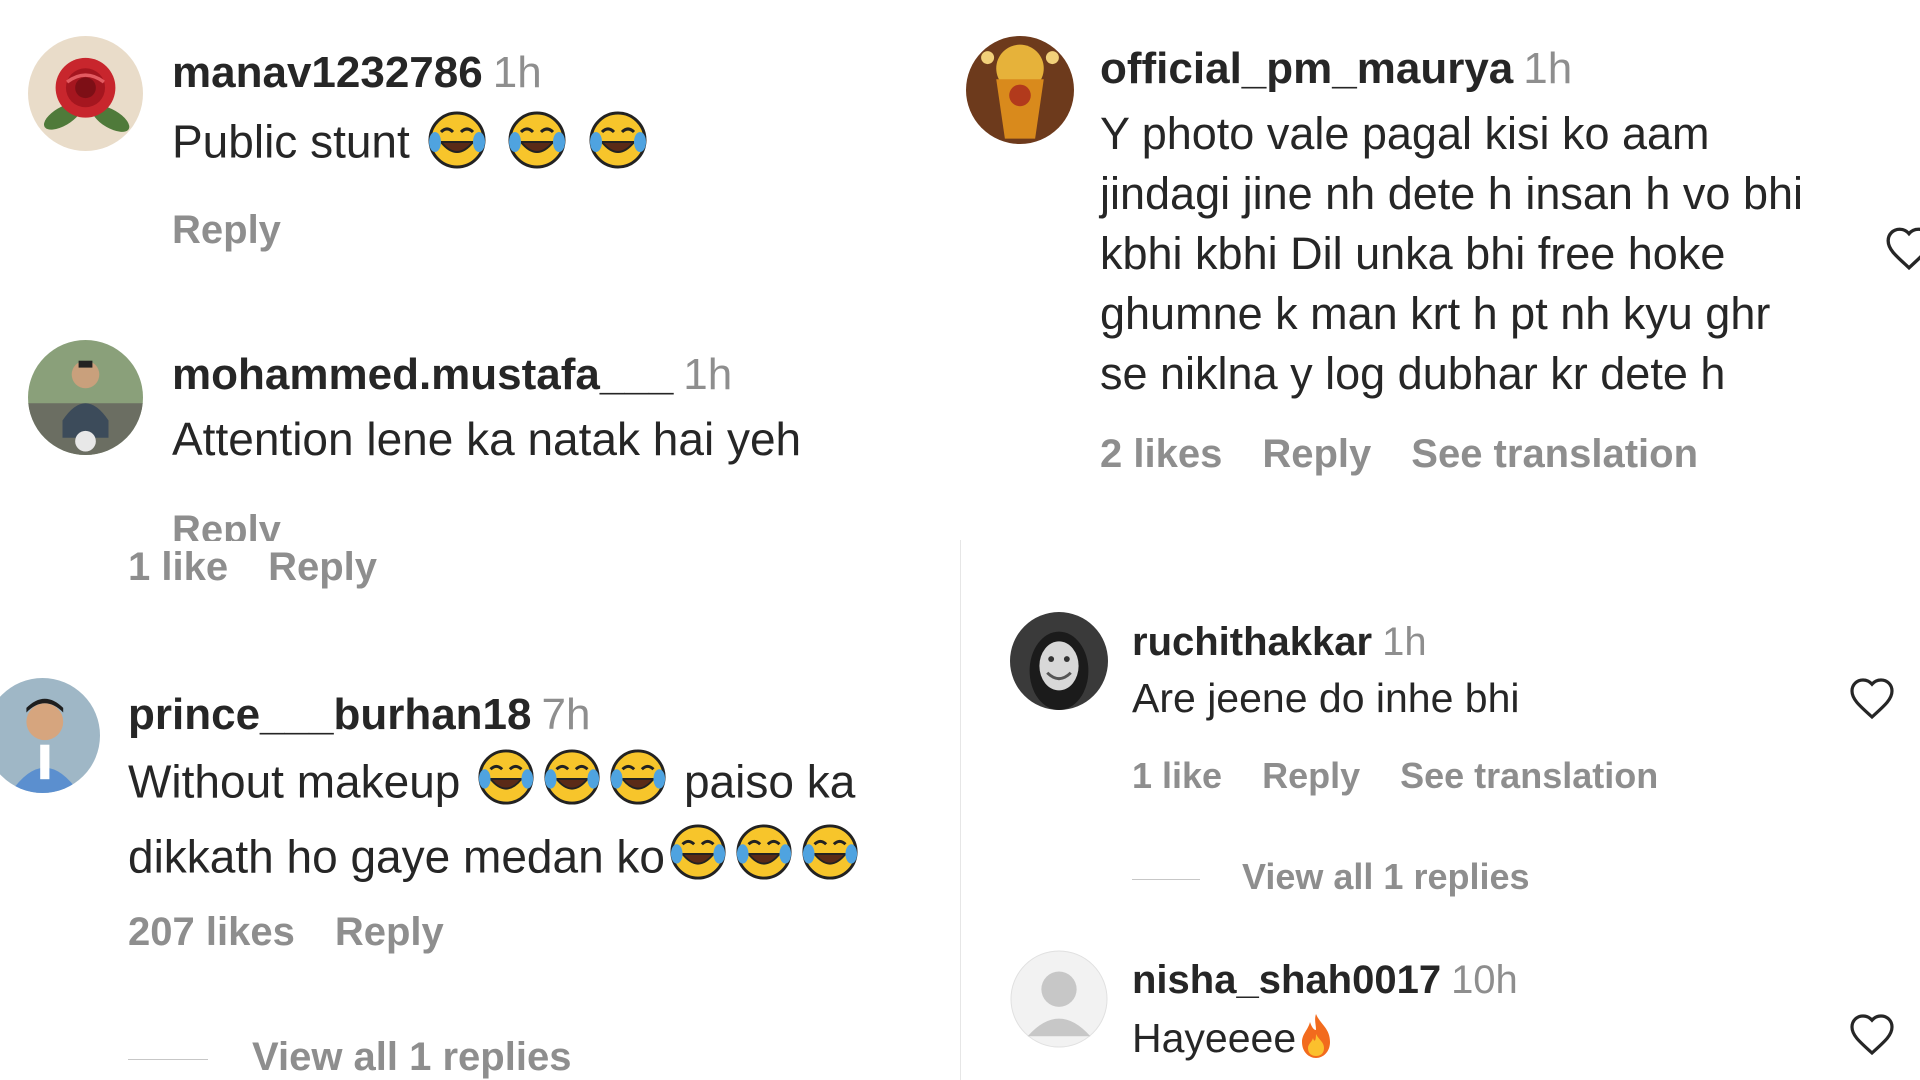  I want to click on comment-text: Hayeeee, so click(1236, 1041).